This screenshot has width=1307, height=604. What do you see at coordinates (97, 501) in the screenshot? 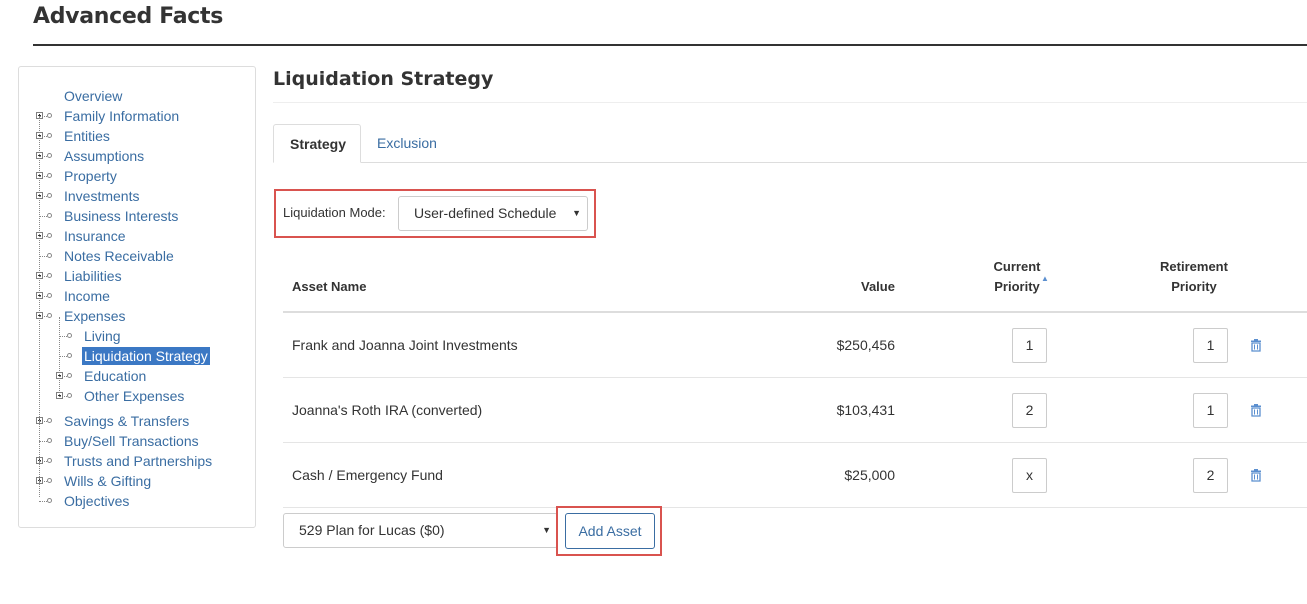
I see `sidebar-item-label: Objectives` at bounding box center [97, 501].